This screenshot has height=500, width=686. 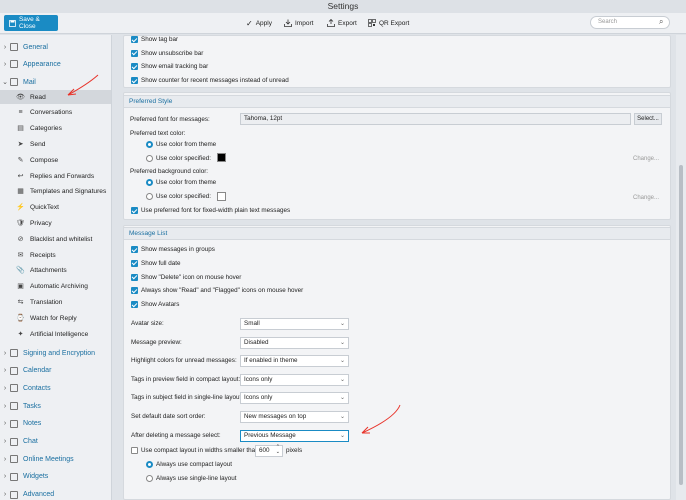 What do you see at coordinates (37, 371) in the screenshot?
I see `sidebar-label: Calendar` at bounding box center [37, 371].